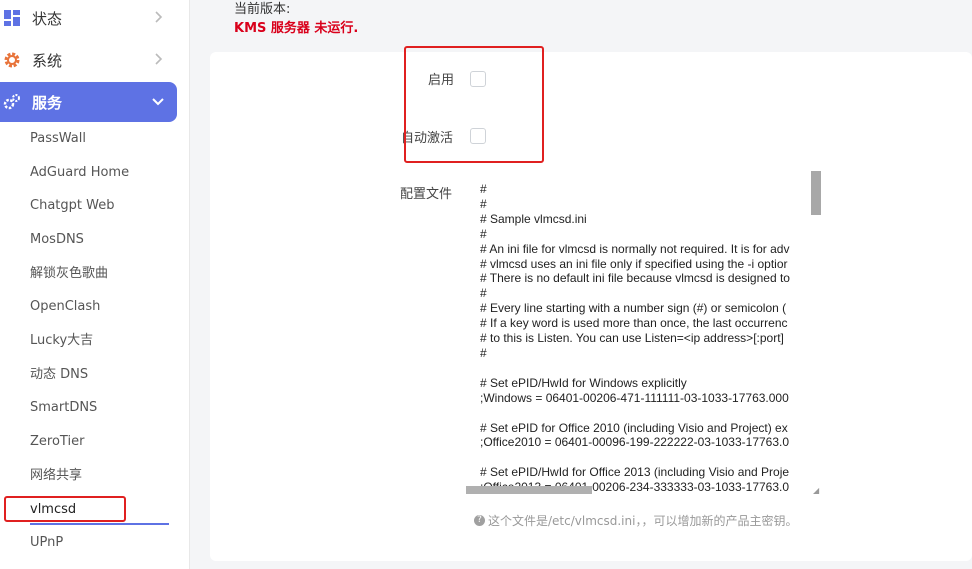 The height and width of the screenshot is (569, 972). Describe the element at coordinates (56, 476) in the screenshot. I see `sidebar-item-network-share: 网络共享` at that location.